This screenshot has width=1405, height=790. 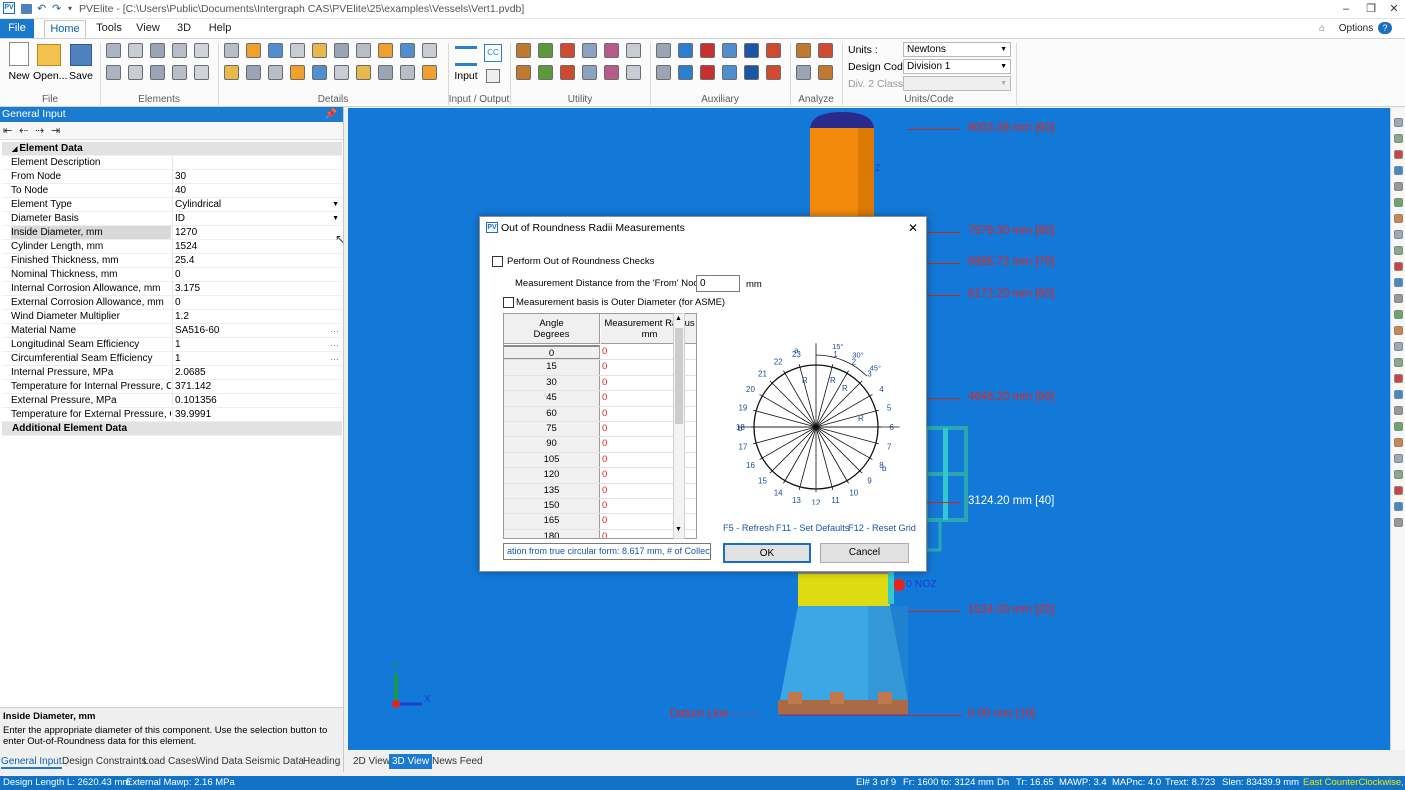 I want to click on property-row: Additional Element Data, so click(x=172, y=429).